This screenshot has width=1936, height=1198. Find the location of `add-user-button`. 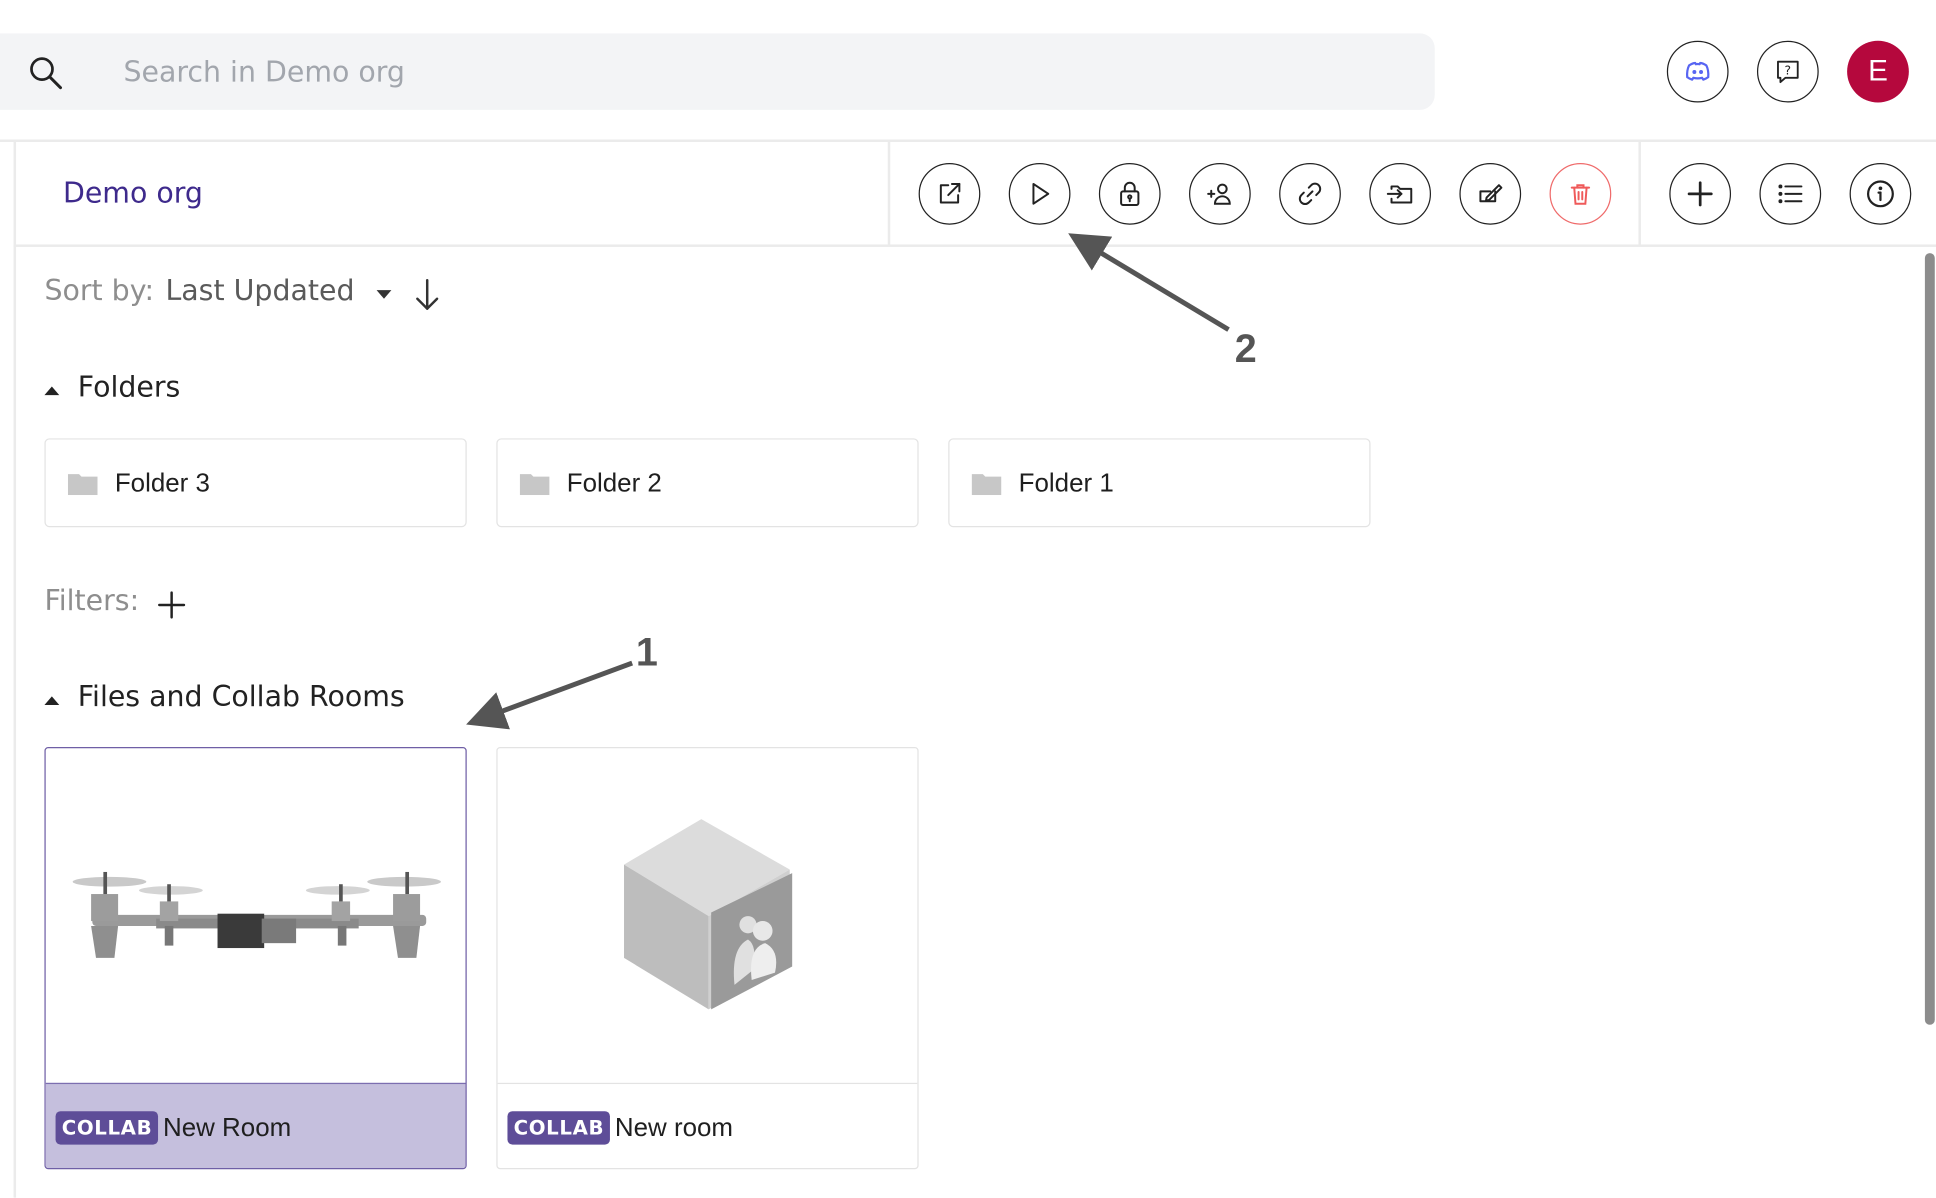

add-user-button is located at coordinates (1220, 193).